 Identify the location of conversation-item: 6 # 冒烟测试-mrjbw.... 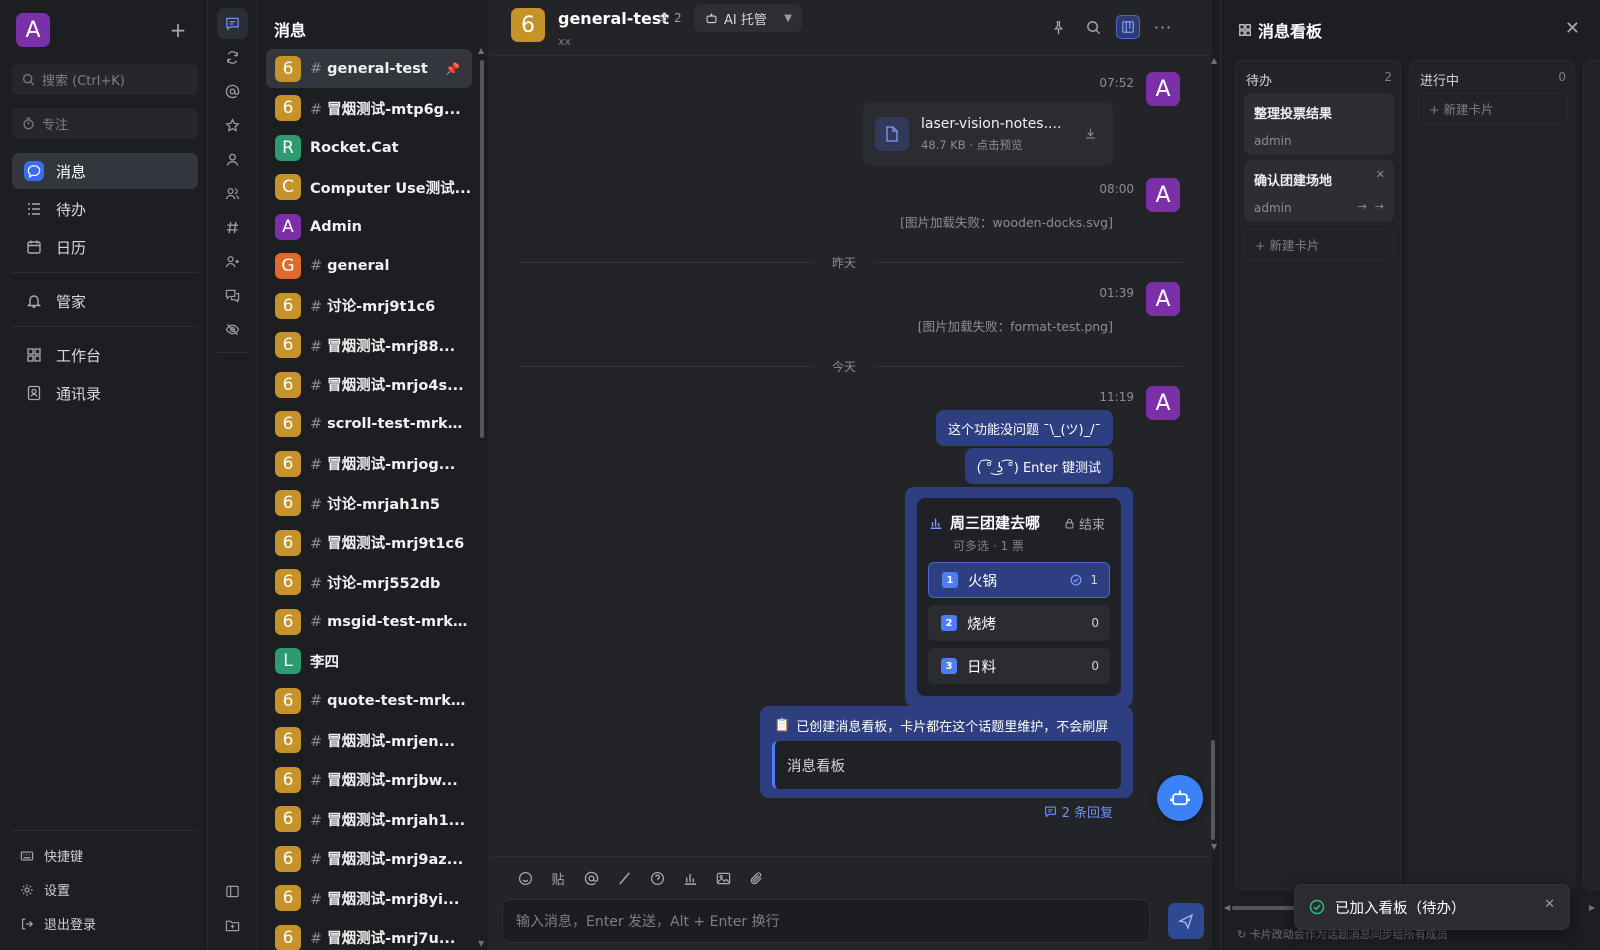
(369, 779).